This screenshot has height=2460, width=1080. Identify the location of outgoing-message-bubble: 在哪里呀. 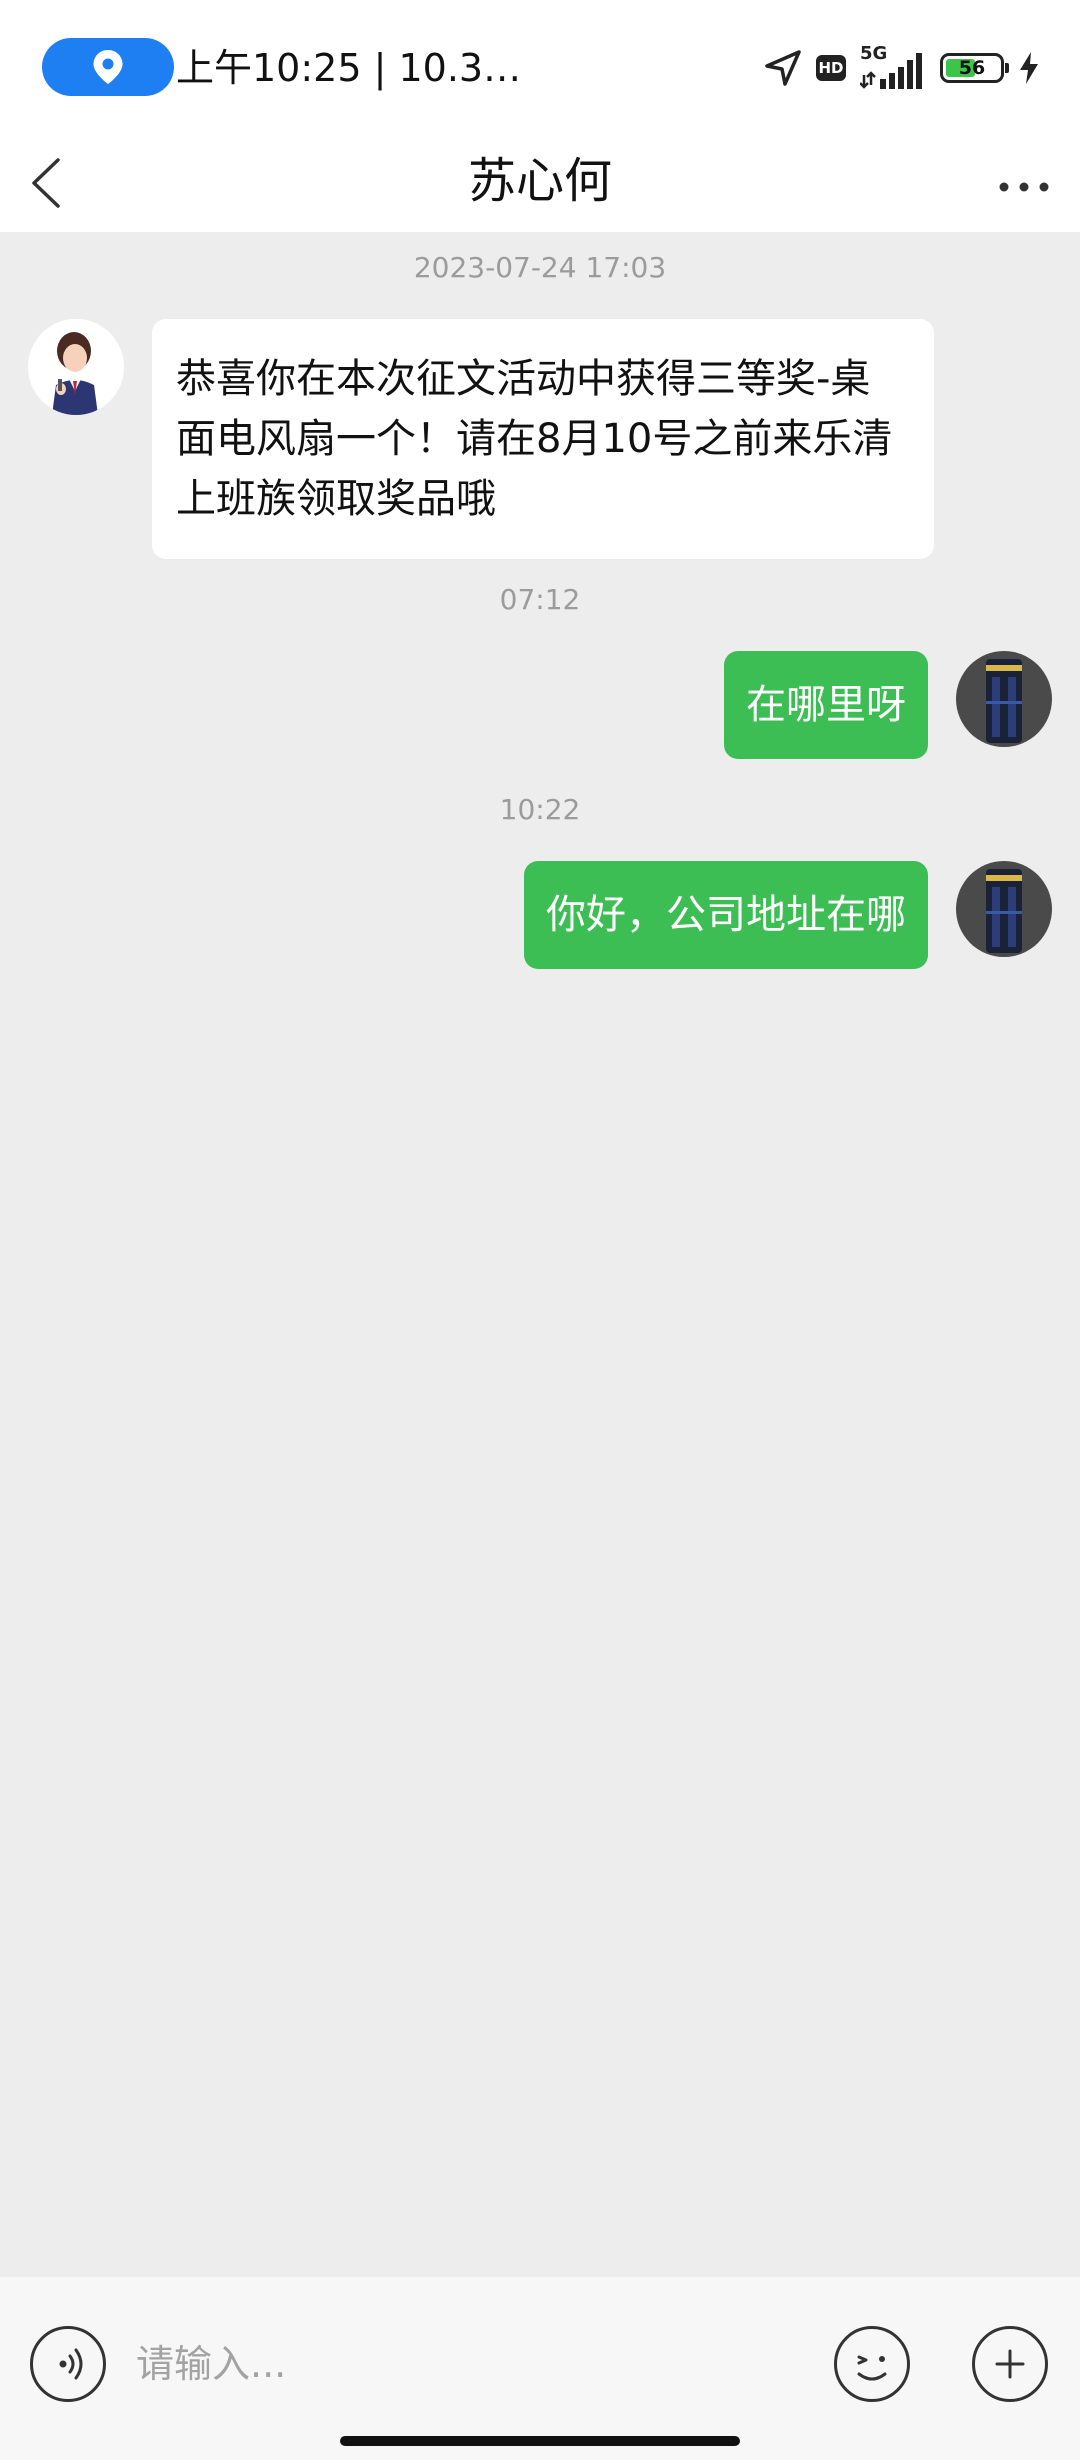
(826, 705).